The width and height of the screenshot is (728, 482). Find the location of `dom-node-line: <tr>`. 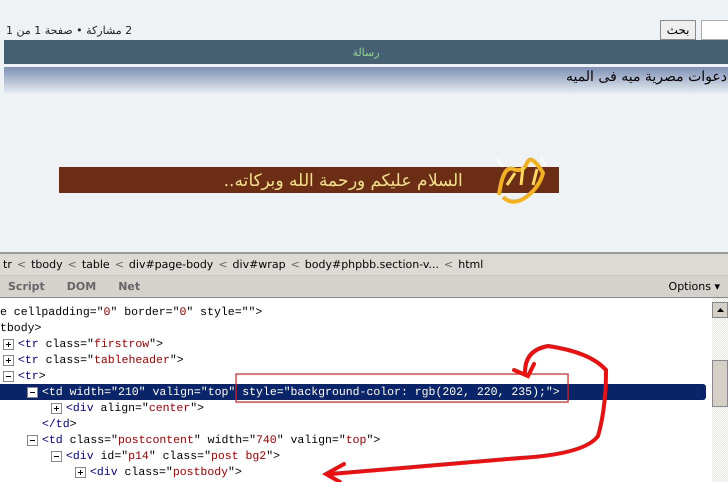

dom-node-line: <tr> is located at coordinates (356, 376).